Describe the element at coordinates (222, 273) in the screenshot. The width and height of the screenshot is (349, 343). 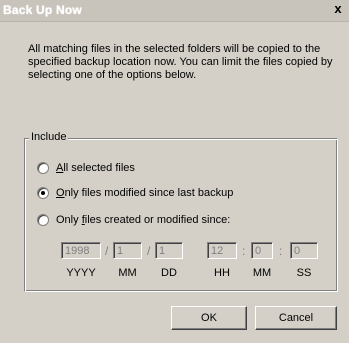
I see `unit-label-hour: HH` at that location.